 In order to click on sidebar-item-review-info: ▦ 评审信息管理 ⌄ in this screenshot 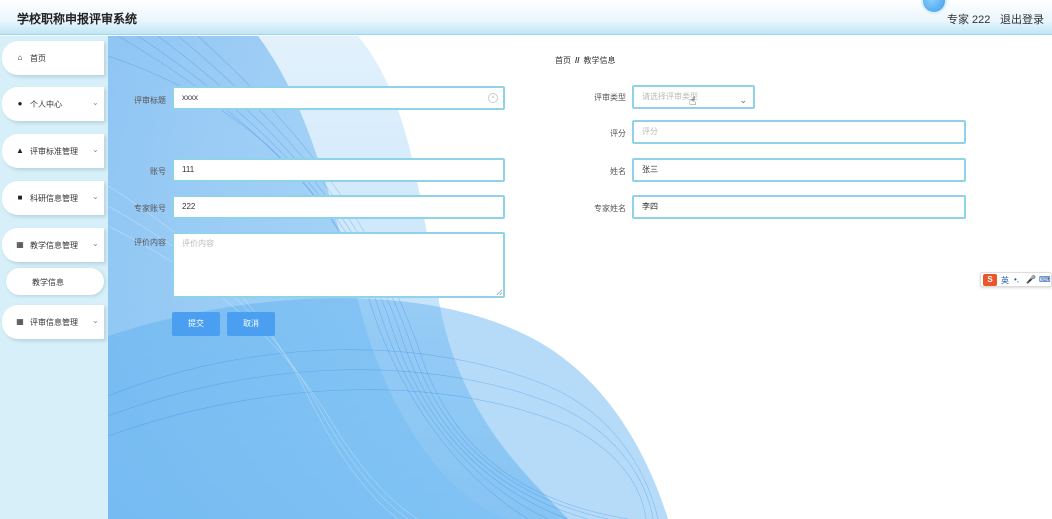, I will do `click(53, 322)`.